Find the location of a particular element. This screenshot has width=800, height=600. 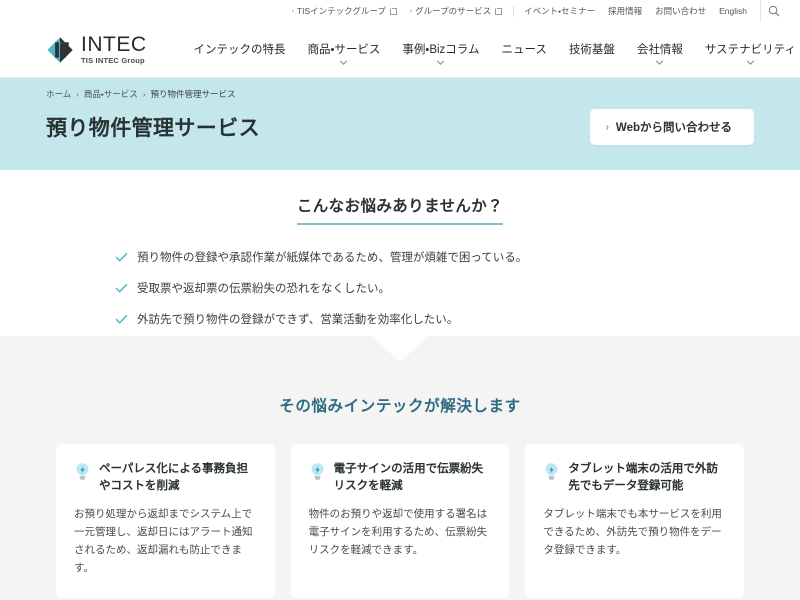

list-item-label: 外訪先で預り物件の登録ができず、営業活動を効率化したい。 is located at coordinates (298, 319).